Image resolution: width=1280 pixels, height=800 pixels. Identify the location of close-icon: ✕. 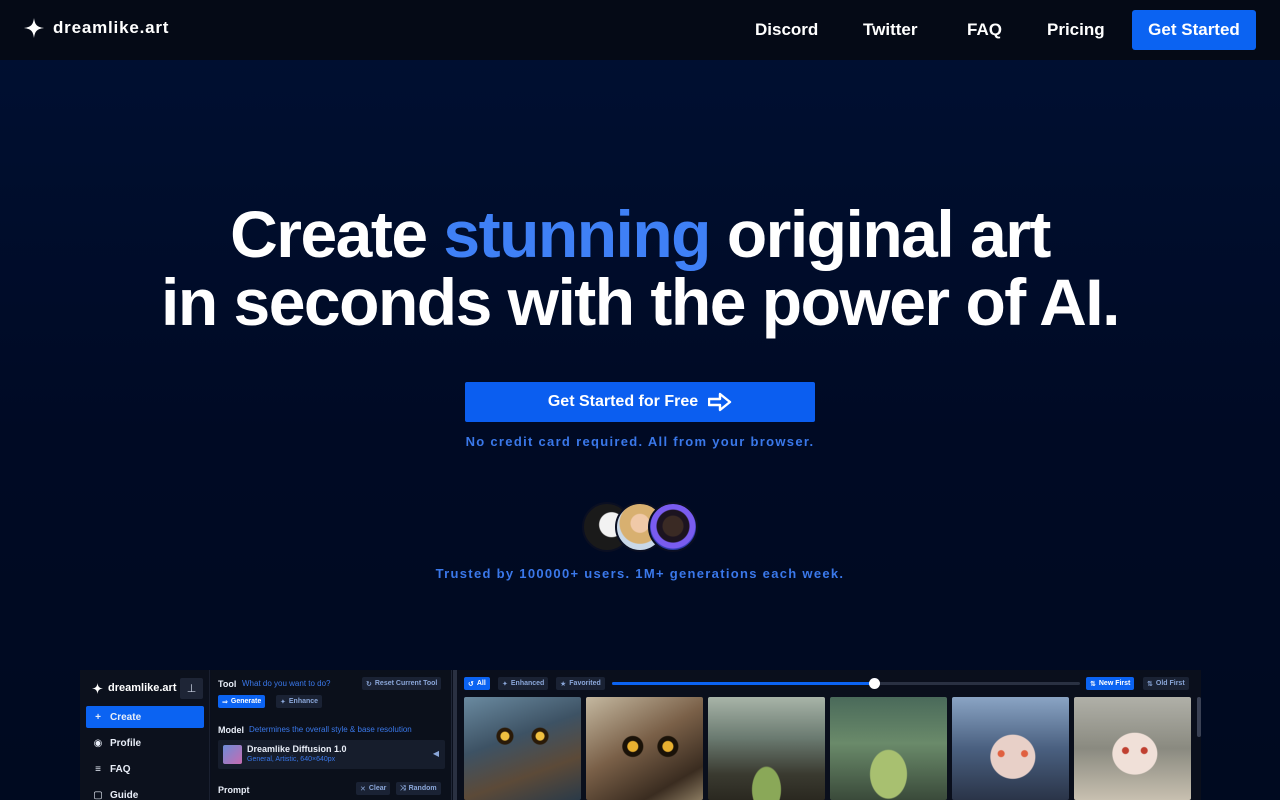
(363, 789).